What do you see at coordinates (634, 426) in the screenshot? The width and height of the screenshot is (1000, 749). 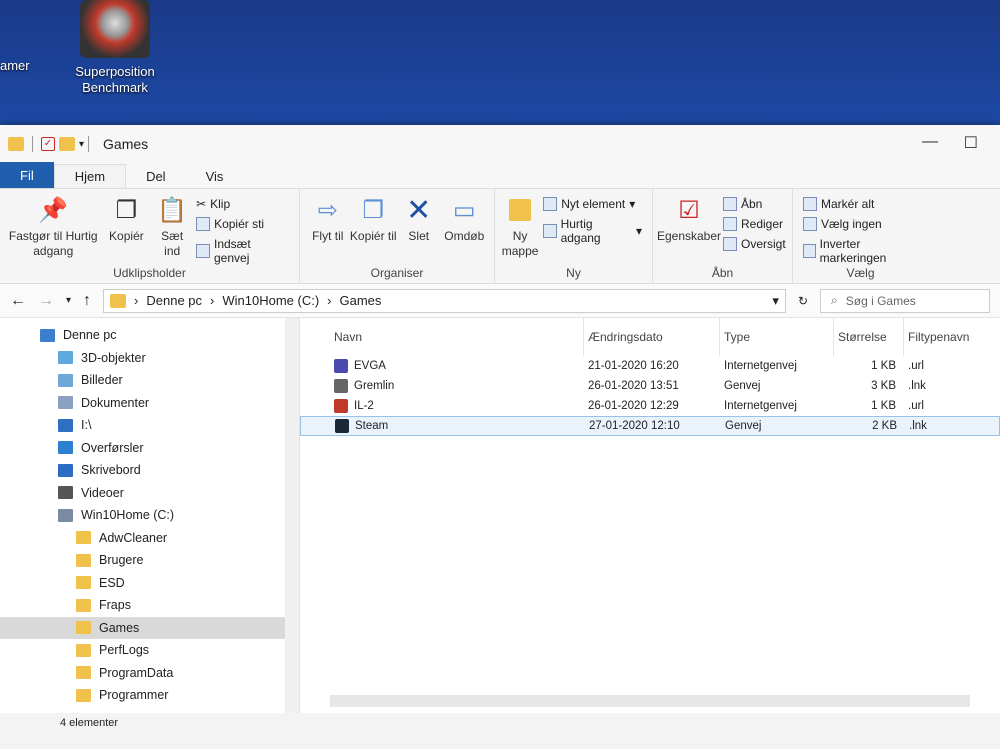 I see `file-date: 27-01-2020 12:10` at bounding box center [634, 426].